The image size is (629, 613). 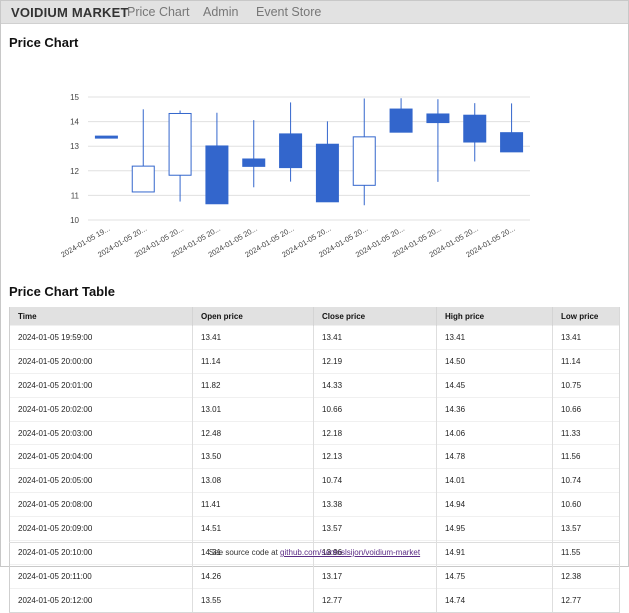 What do you see at coordinates (494, 576) in the screenshot?
I see `cell-high: 14.75` at bounding box center [494, 576].